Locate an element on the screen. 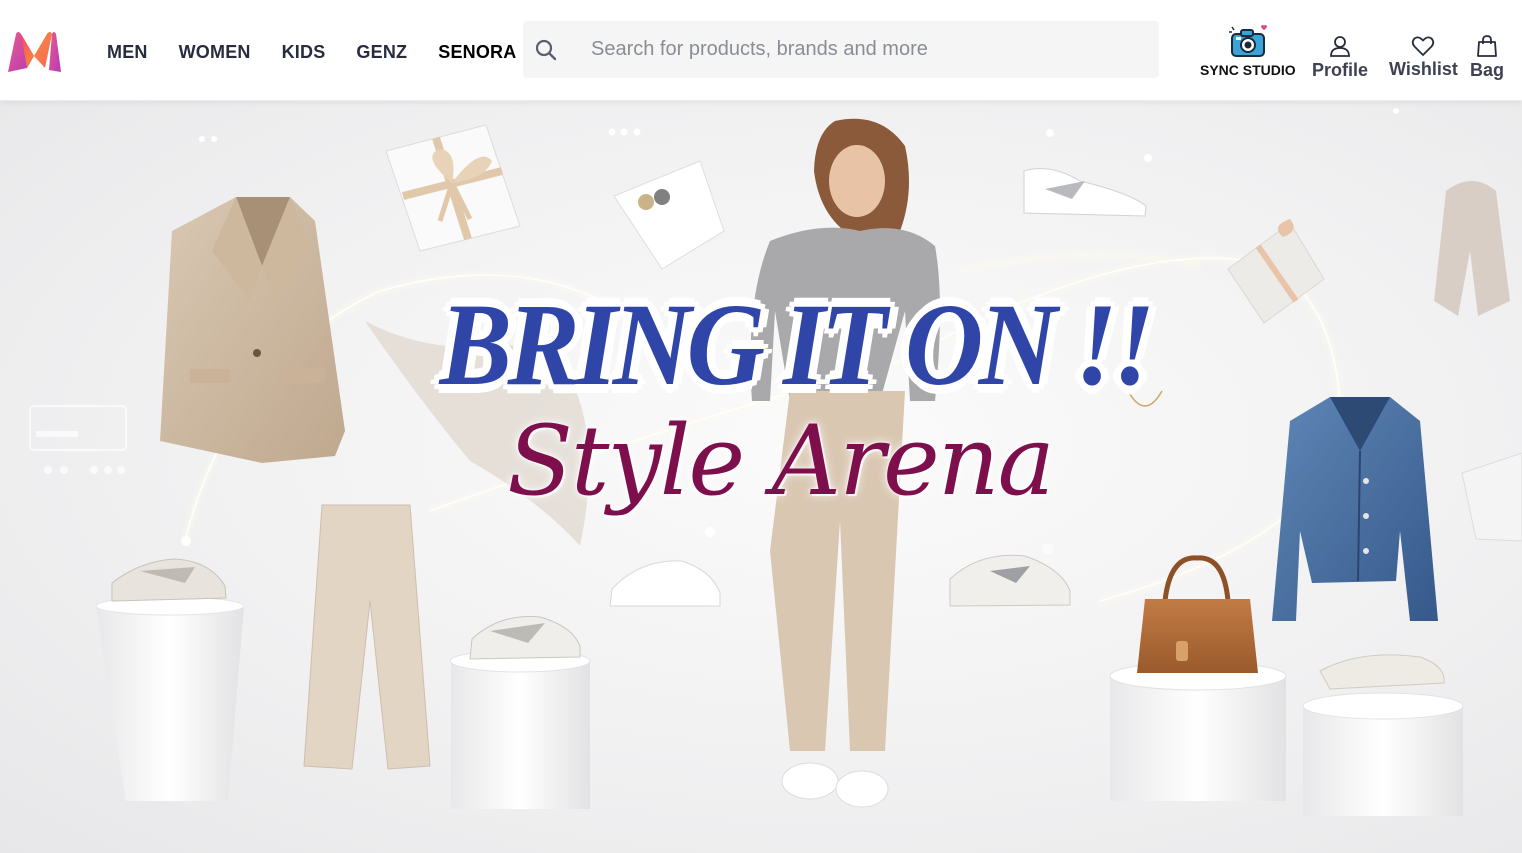  myntra-logo is located at coordinates (34, 52).